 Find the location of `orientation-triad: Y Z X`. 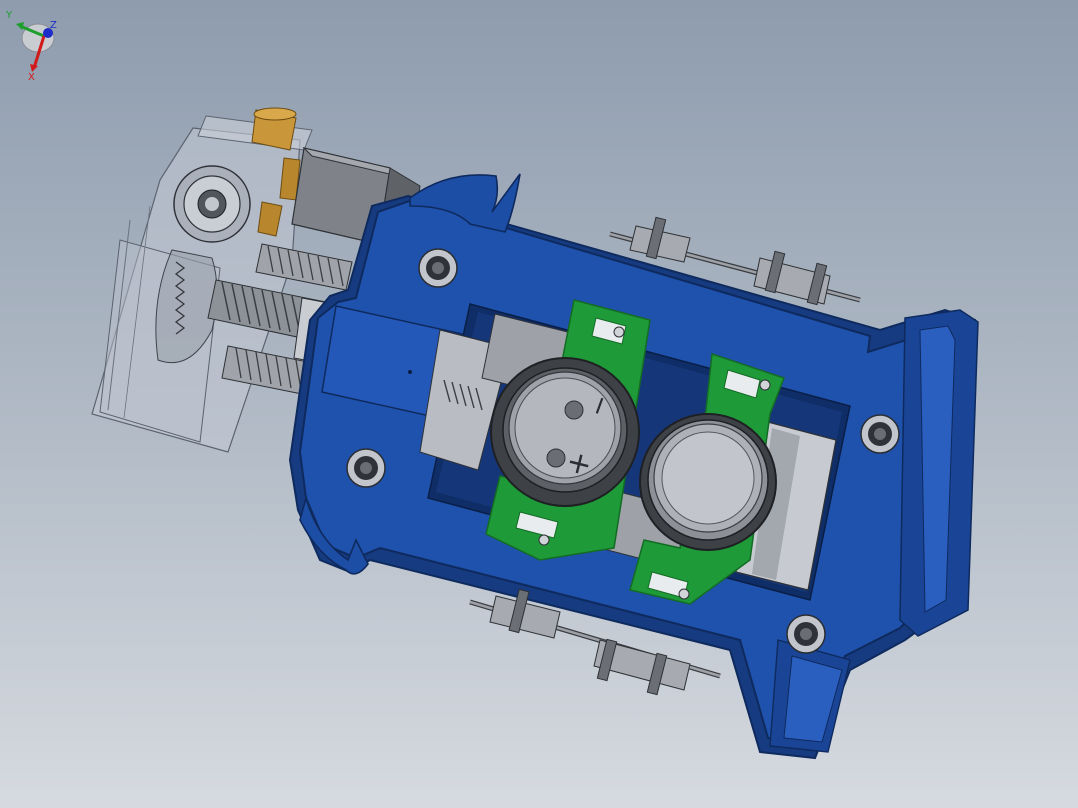

orientation-triad: Y Z X is located at coordinates (35, 40).